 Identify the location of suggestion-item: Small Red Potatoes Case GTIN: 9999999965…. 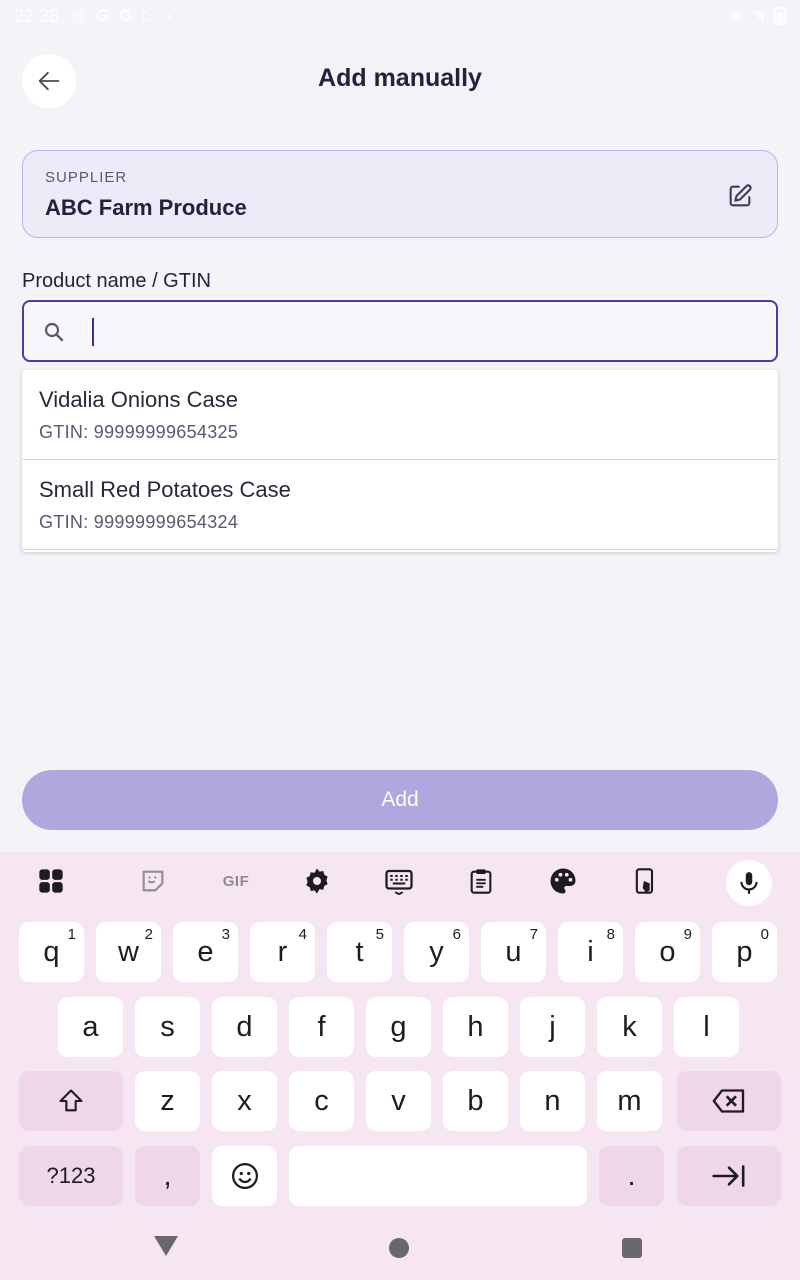
(400, 505).